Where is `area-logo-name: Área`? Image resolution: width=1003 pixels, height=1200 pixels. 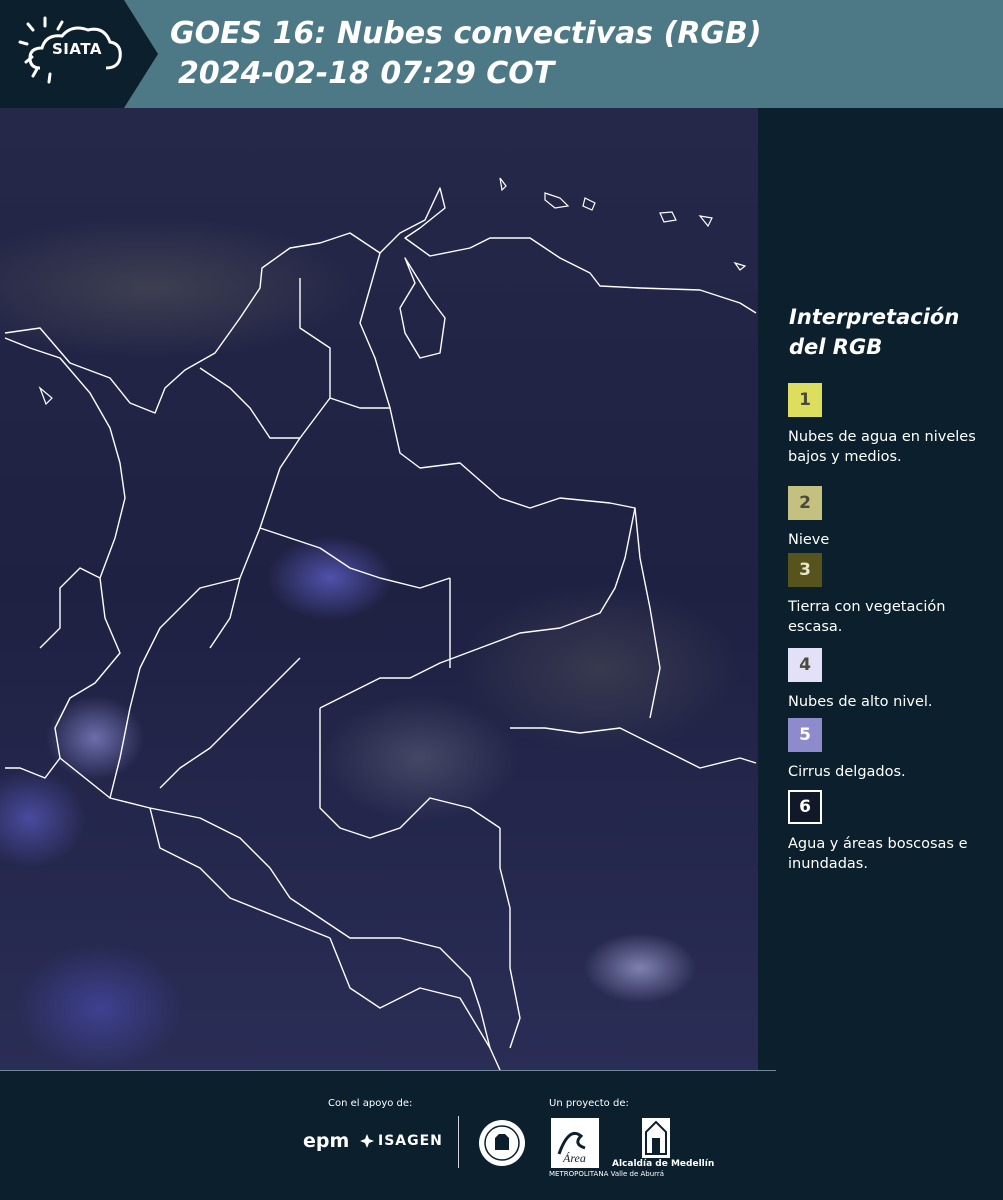
area-logo-name: Área is located at coordinates (574, 1158).